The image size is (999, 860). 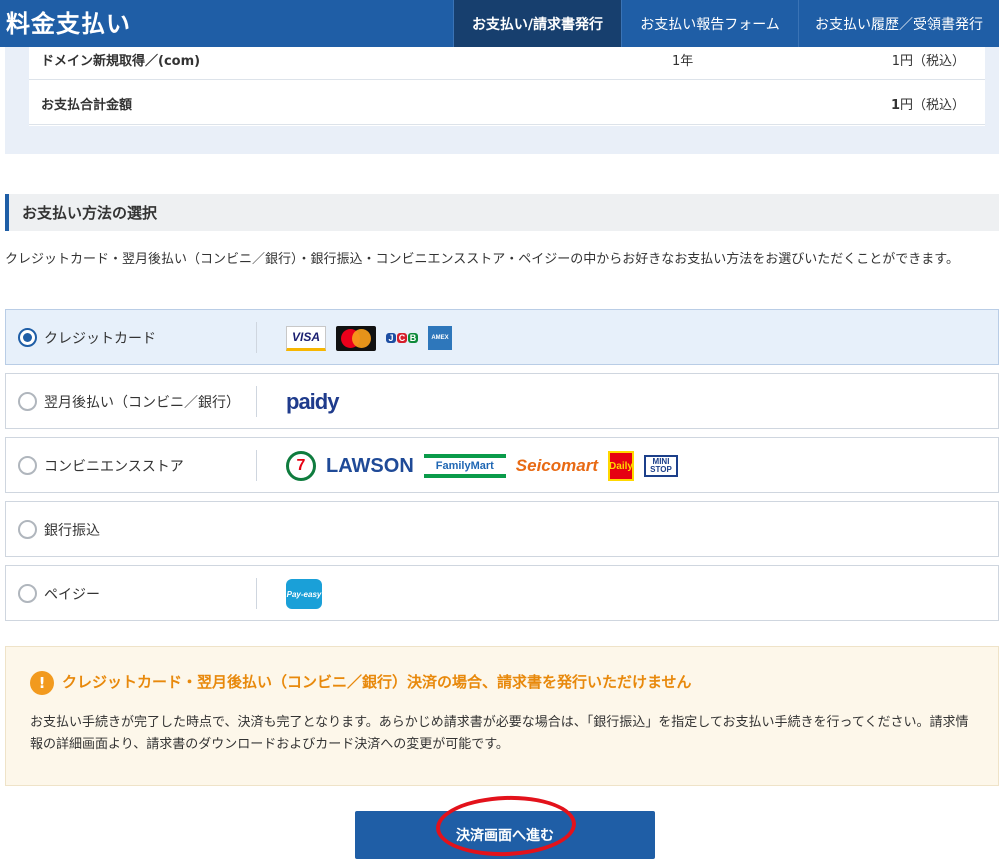 I want to click on payment-option-label: ペイジー, so click(x=72, y=595).